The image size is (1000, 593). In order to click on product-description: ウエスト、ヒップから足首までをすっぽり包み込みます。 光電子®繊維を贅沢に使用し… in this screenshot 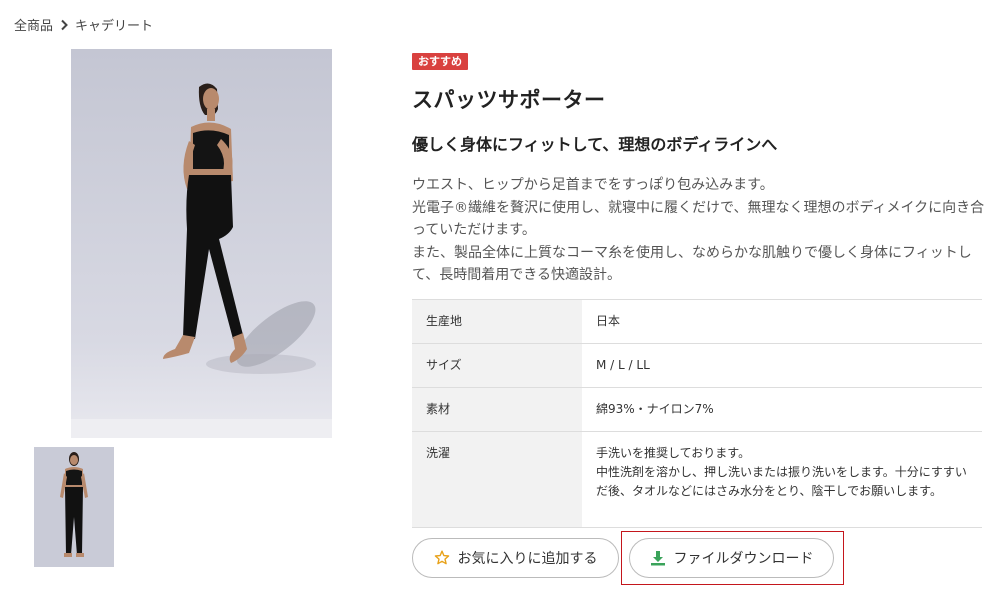, I will do `click(699, 230)`.